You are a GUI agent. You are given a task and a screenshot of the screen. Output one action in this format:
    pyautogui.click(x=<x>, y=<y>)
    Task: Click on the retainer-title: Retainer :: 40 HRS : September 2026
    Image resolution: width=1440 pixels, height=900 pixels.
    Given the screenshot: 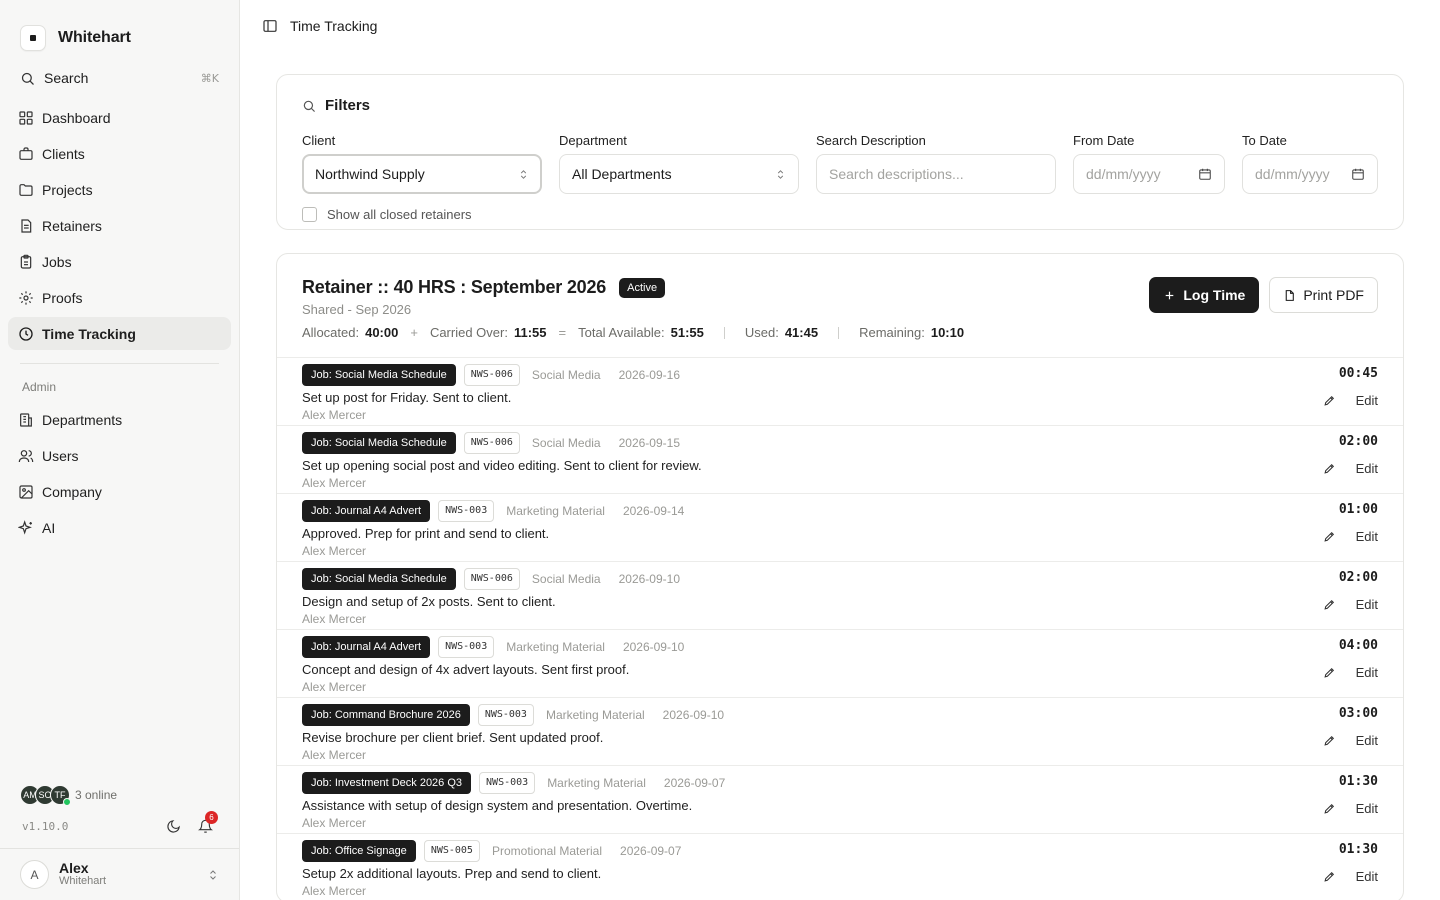 What is the action you would take?
    pyautogui.click(x=454, y=287)
    